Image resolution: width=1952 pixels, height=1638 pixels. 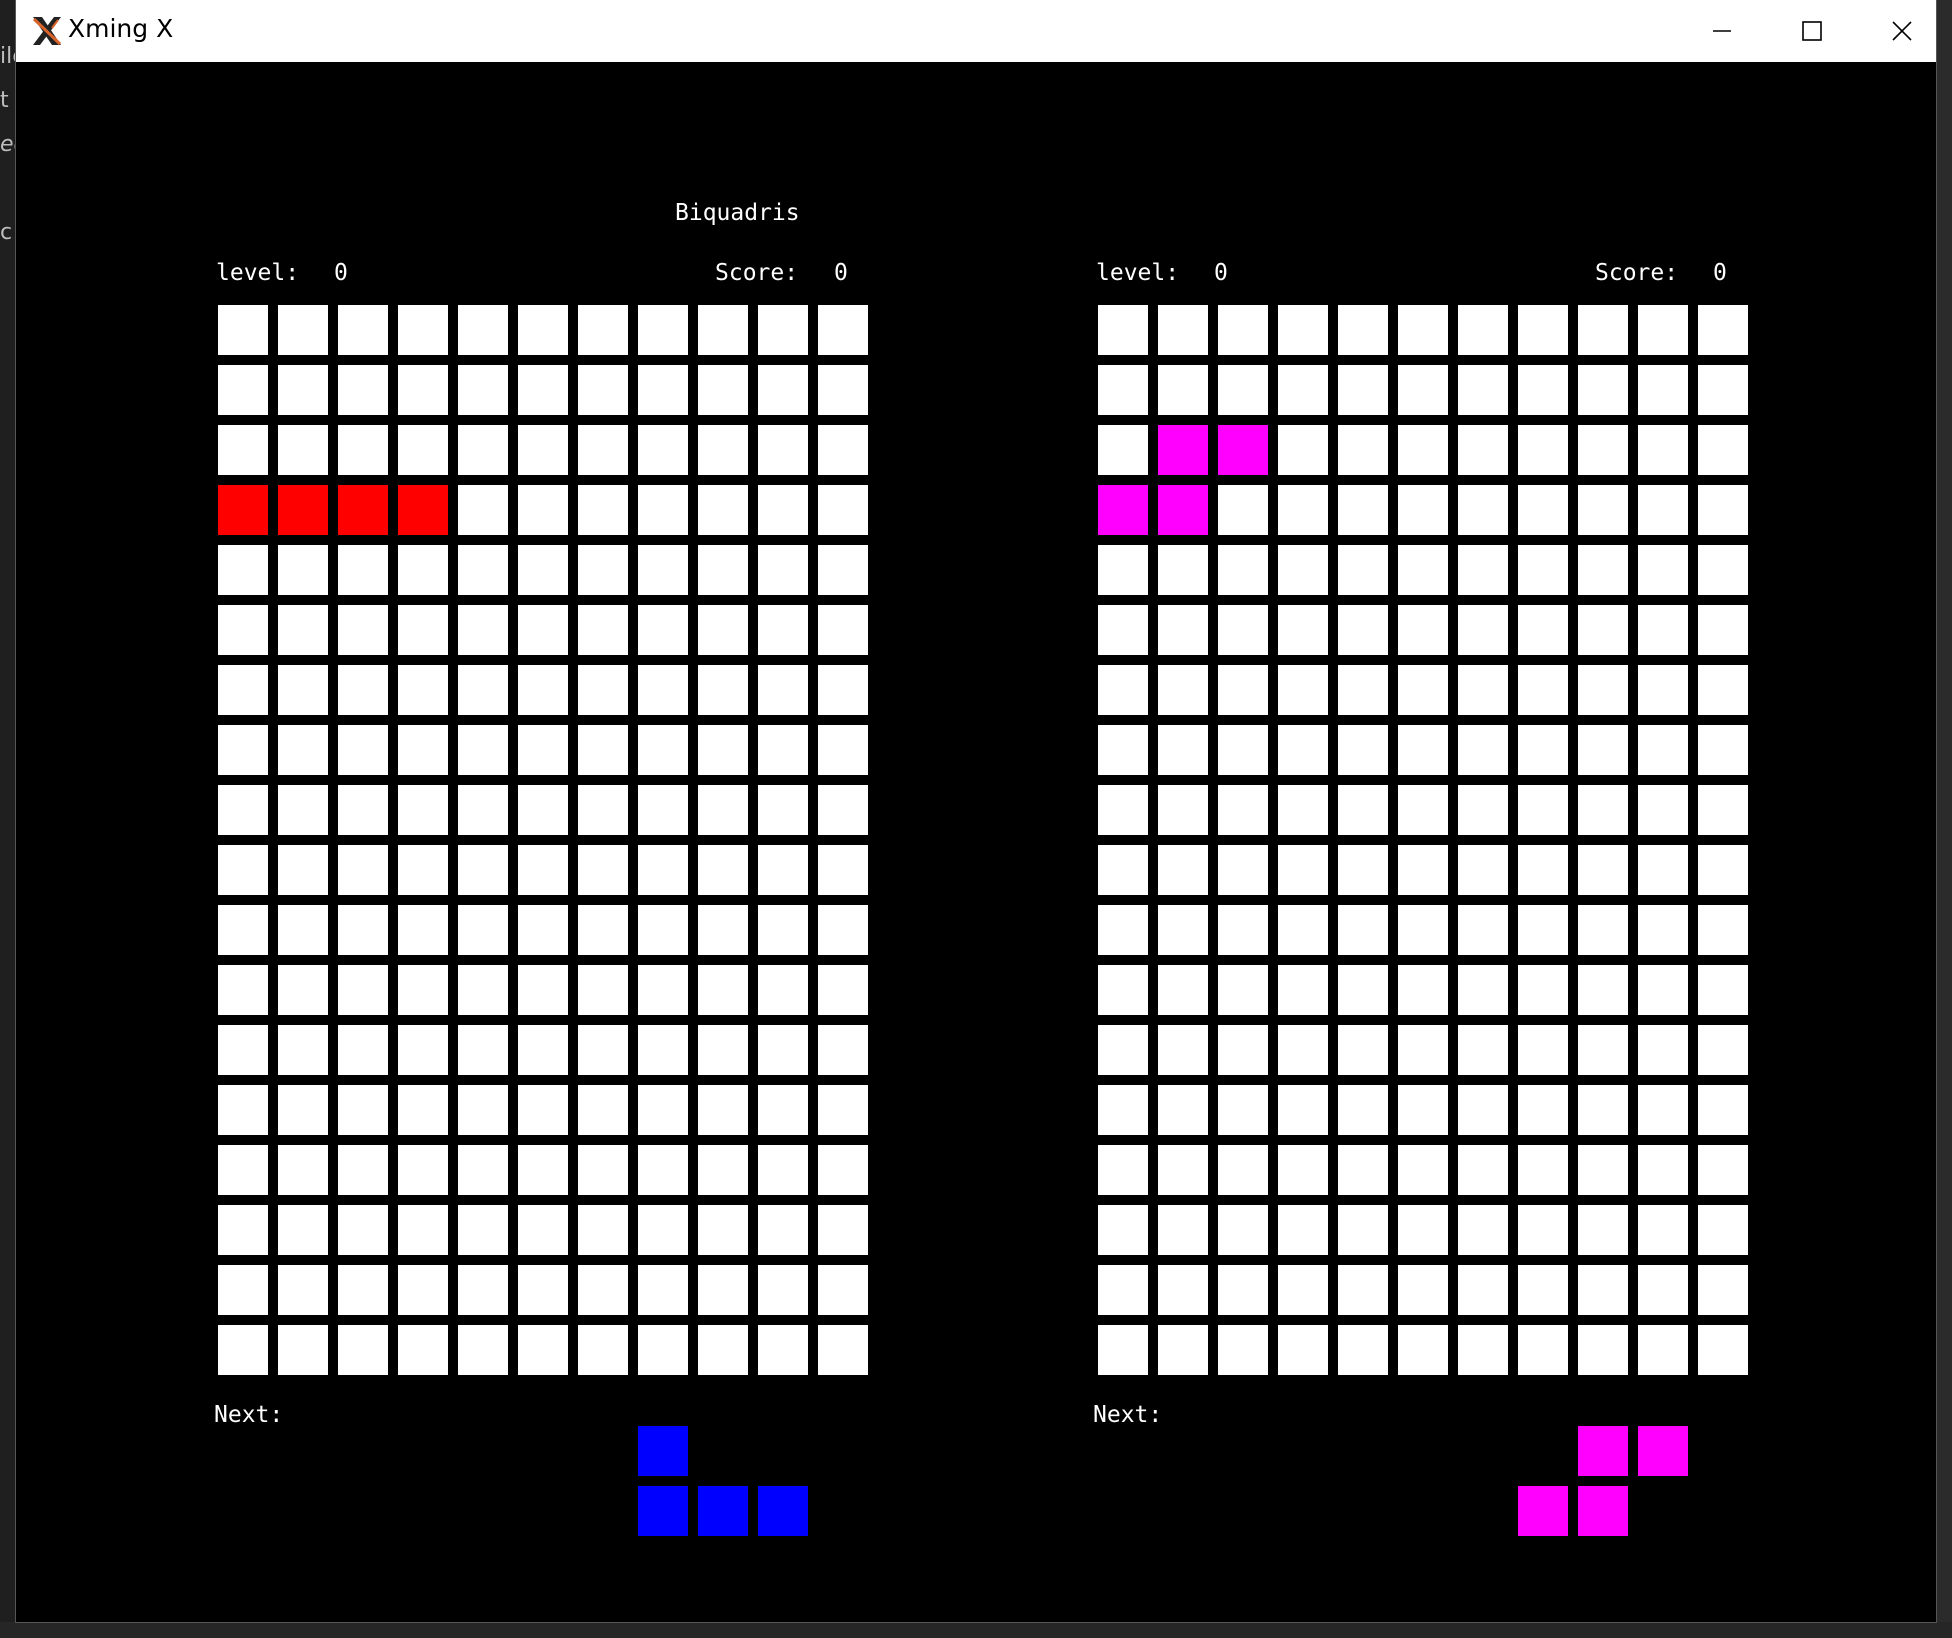 I want to click on close-icon, so click(x=1902, y=31).